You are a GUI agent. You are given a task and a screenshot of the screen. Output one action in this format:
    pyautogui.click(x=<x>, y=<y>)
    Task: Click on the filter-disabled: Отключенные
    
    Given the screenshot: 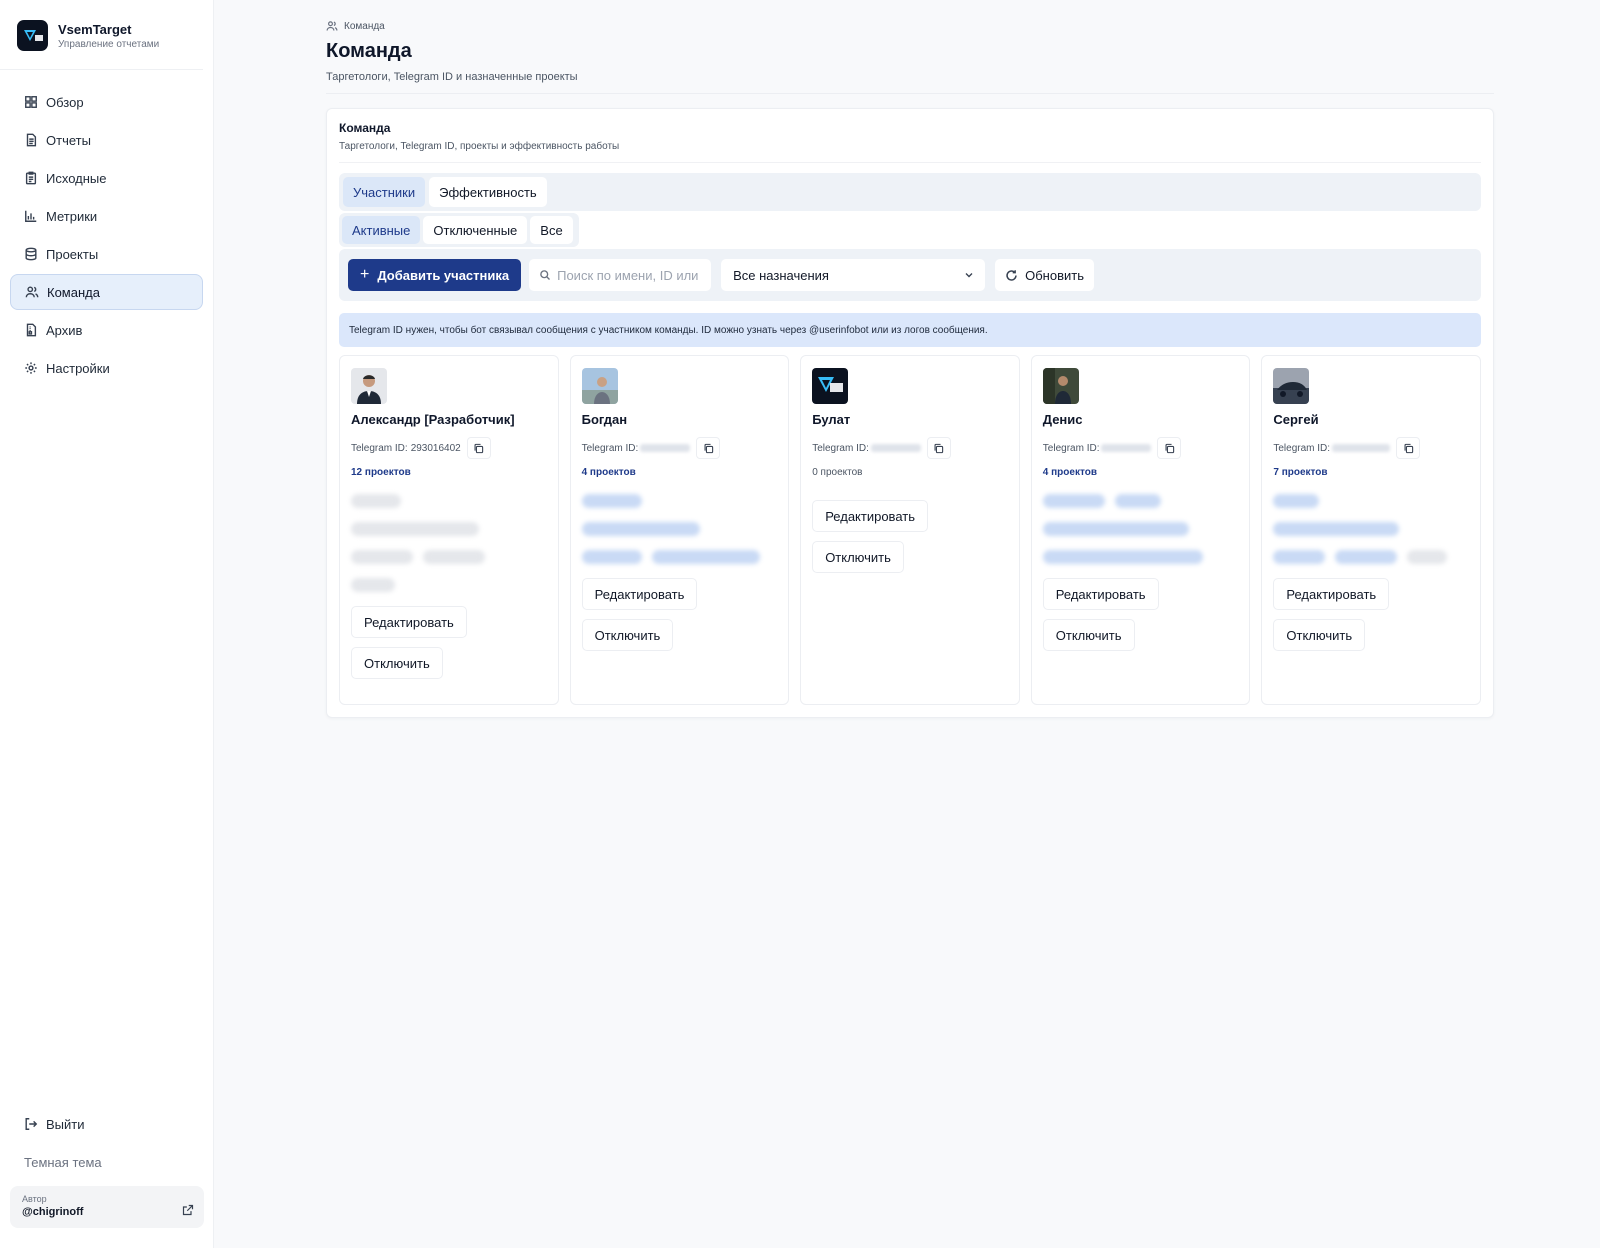 What is the action you would take?
    pyautogui.click(x=475, y=230)
    